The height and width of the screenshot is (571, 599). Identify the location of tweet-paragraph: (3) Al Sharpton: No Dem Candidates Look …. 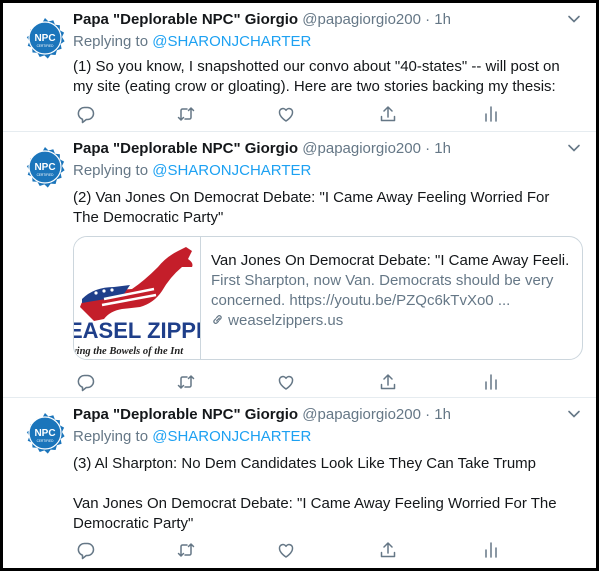
(305, 463).